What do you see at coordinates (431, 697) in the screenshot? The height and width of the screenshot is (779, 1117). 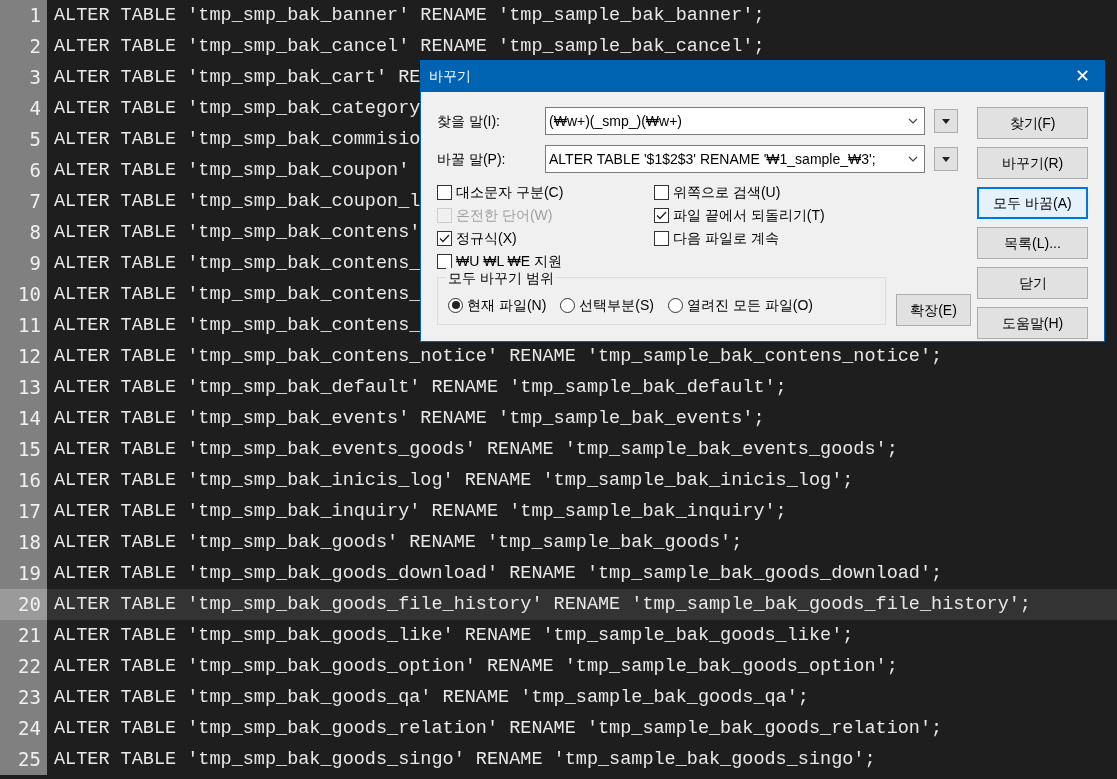 I see `code-line: ALTER TABLE 'tmp_smp_bak_goods_qa' RENAME 'tmp_sample_bak_goods_qa';` at bounding box center [431, 697].